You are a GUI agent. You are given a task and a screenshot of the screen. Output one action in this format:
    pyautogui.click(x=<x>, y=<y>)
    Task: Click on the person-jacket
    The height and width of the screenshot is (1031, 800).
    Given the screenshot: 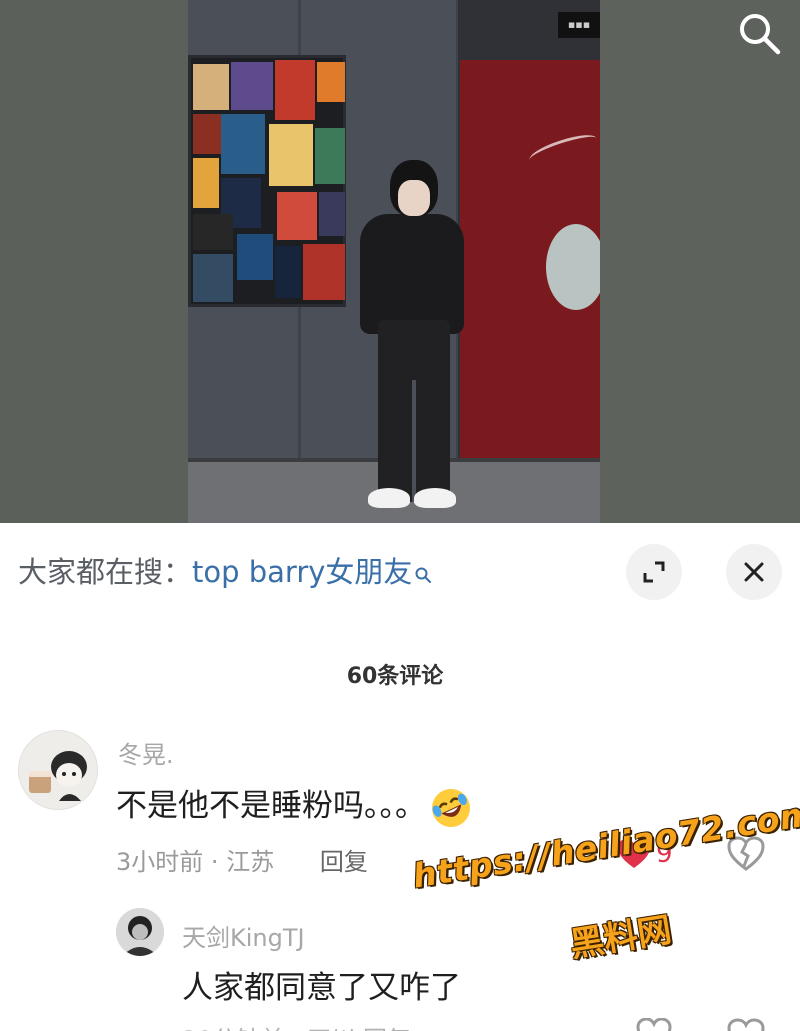 What is the action you would take?
    pyautogui.click(x=412, y=274)
    